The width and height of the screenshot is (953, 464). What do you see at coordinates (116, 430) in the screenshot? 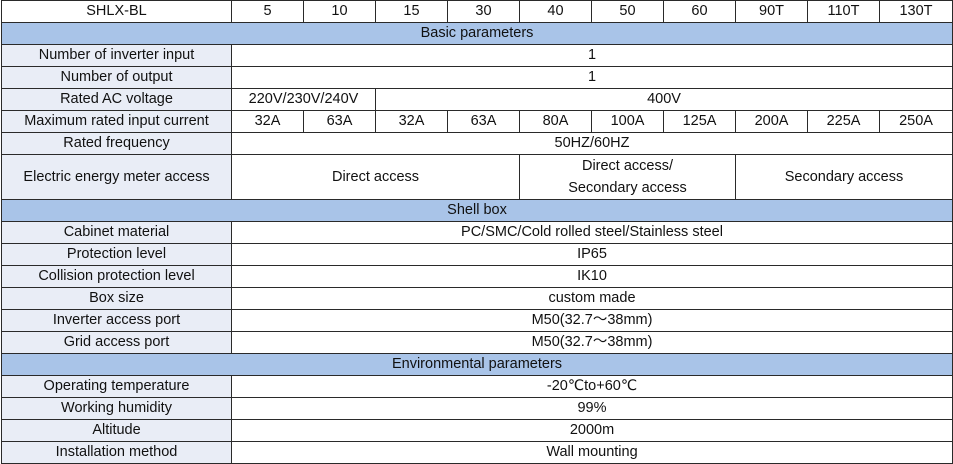
I see `row-label: Altitude` at bounding box center [116, 430].